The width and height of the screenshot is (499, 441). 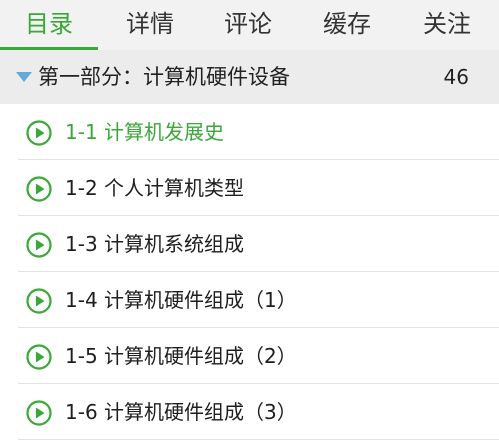 I want to click on section-count: 46, so click(x=456, y=77).